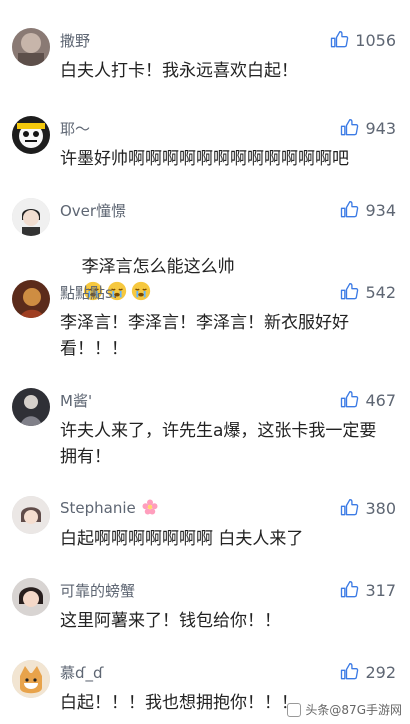 This screenshot has height=724, width=410. Describe the element at coordinates (98, 508) in the screenshot. I see `username-text: Stephanie` at that location.